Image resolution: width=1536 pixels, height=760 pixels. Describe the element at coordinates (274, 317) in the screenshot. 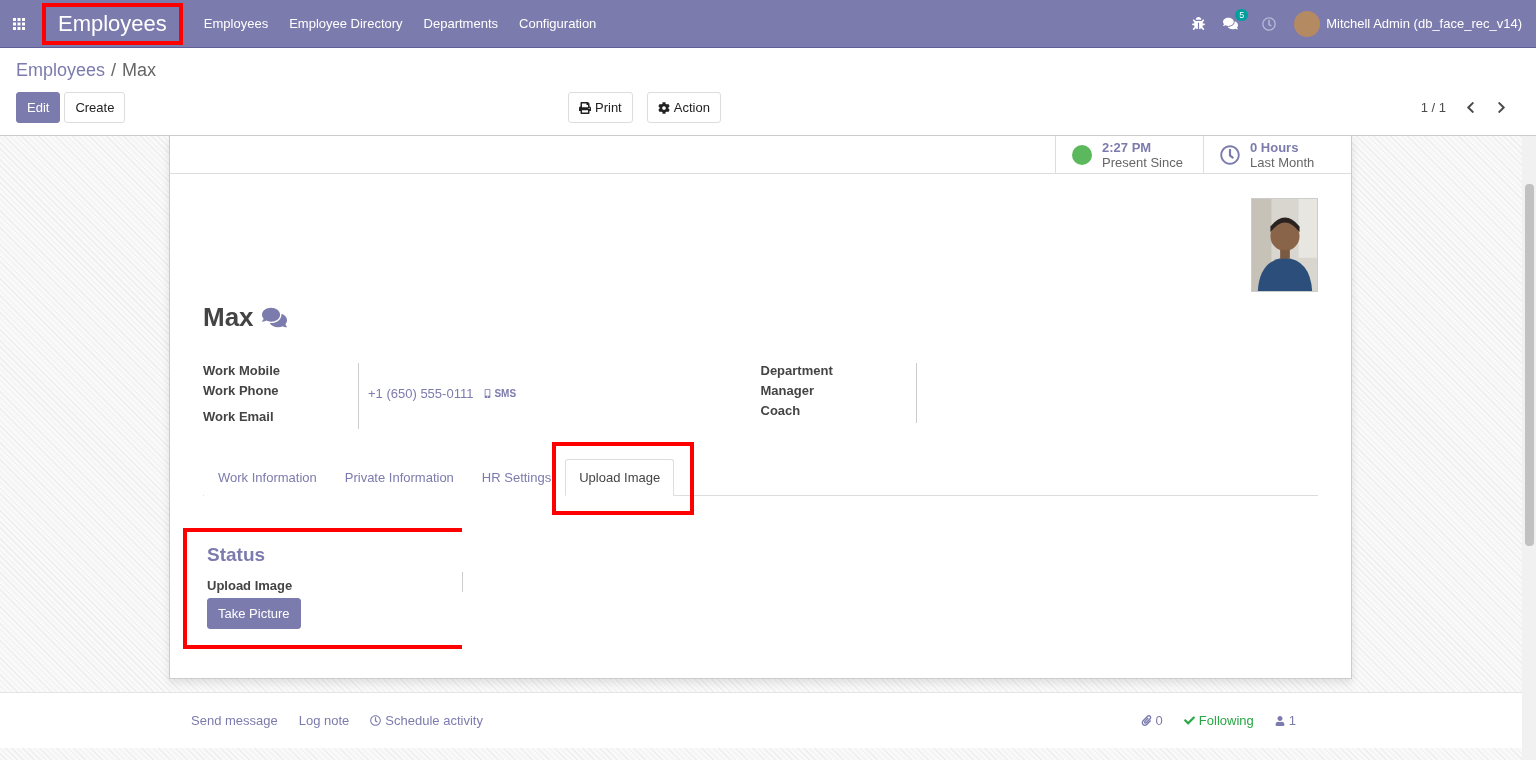

I see `chat-icon` at that location.